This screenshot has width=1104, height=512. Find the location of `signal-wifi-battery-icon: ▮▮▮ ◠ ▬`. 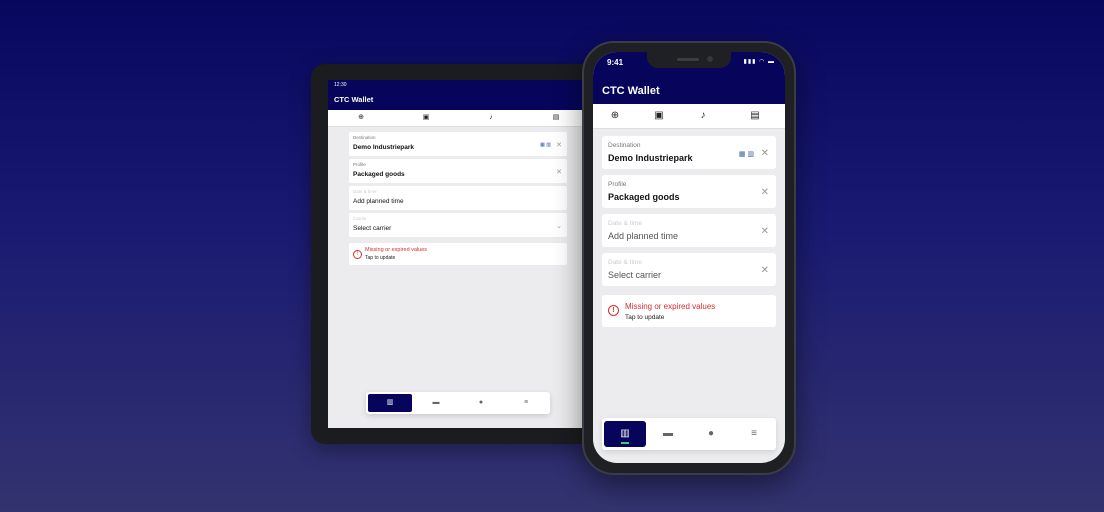

signal-wifi-battery-icon: ▮▮▮ ◠ ▬ is located at coordinates (759, 62).